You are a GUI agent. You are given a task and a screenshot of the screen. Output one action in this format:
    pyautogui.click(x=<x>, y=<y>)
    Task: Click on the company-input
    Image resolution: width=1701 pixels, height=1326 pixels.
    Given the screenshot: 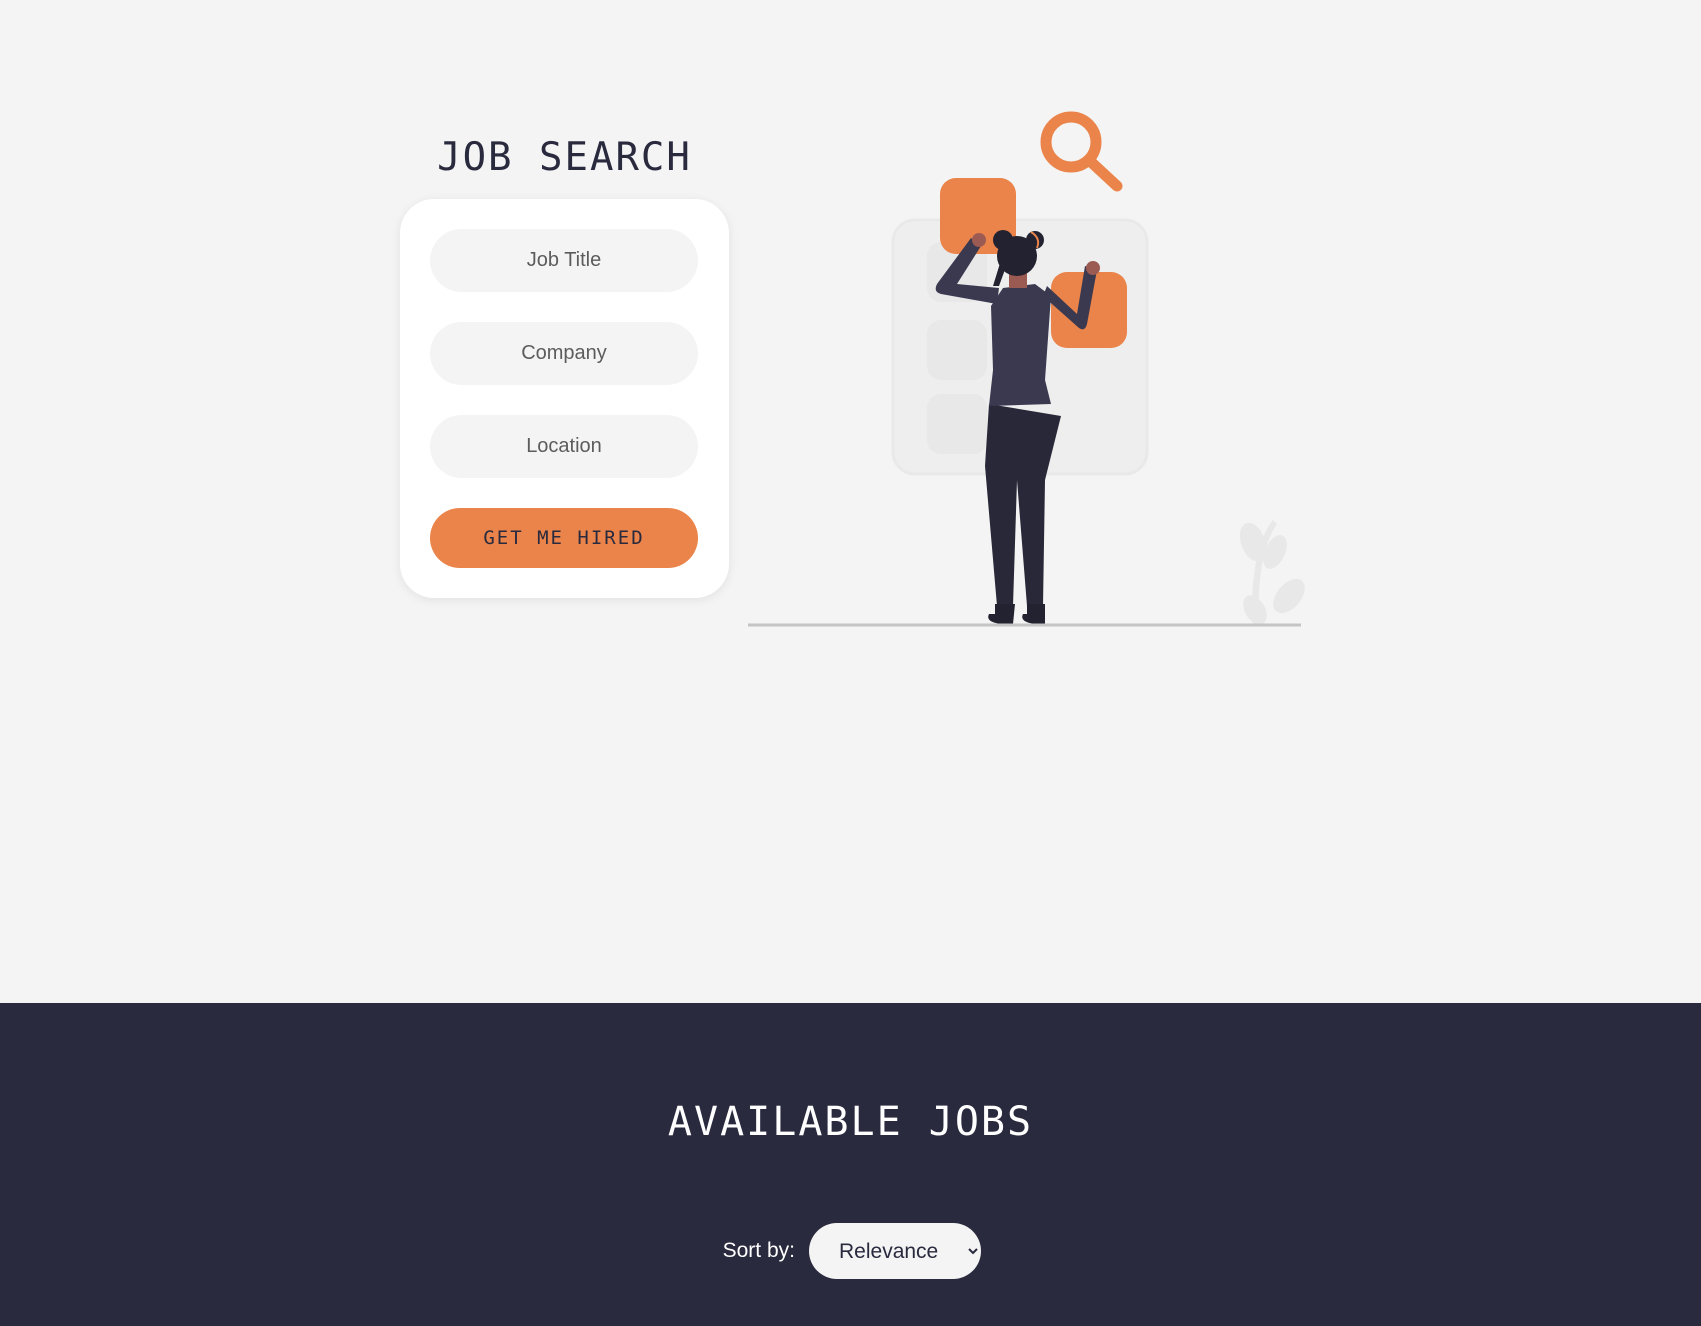 What is the action you would take?
    pyautogui.click(x=564, y=353)
    